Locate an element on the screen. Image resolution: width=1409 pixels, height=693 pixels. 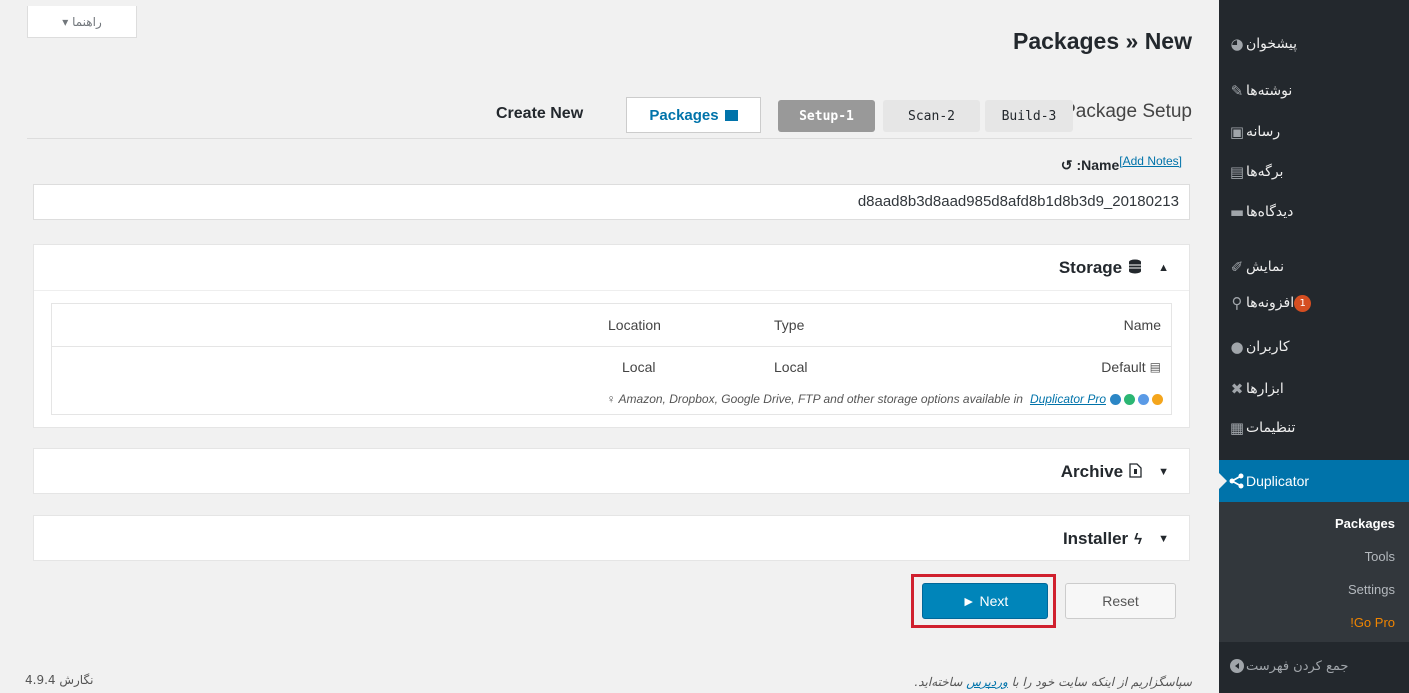
bolt-icon: ϟ is located at coordinates (1138, 539).